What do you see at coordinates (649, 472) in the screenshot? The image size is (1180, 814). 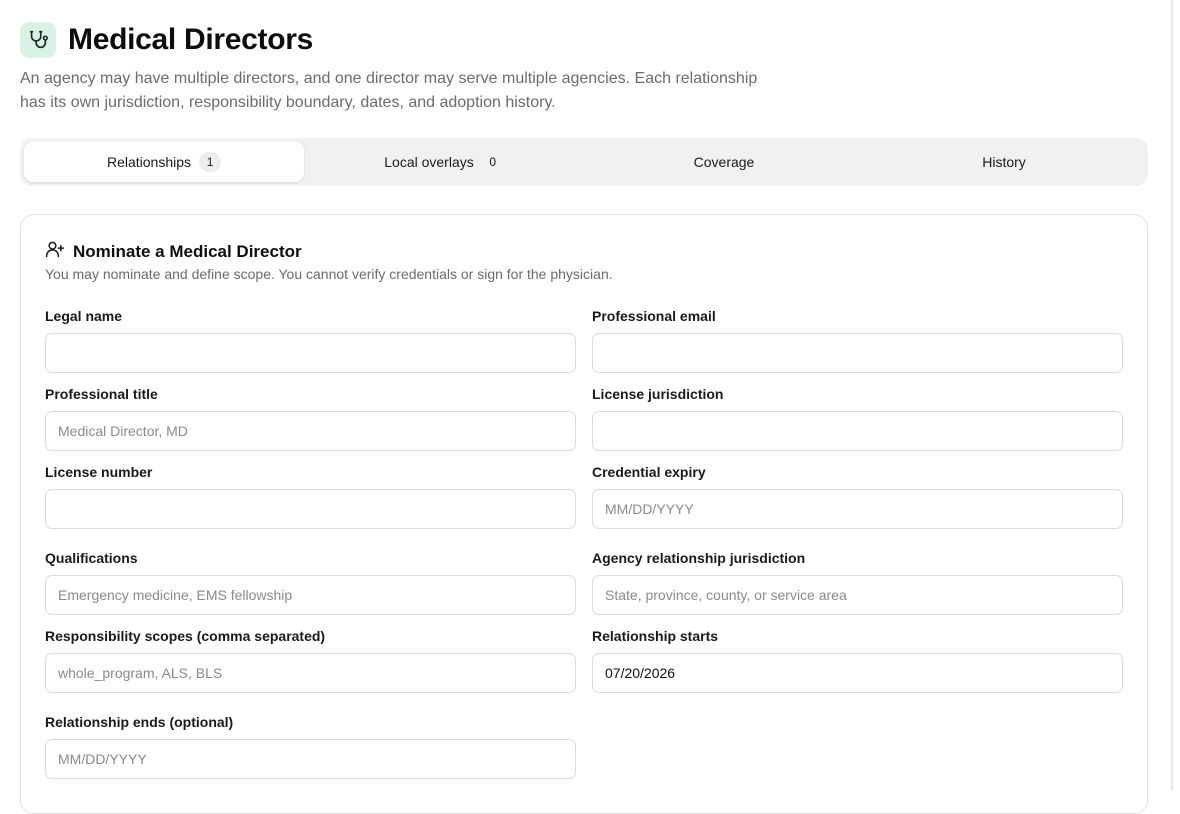 I see `field-label: Credential expiry` at bounding box center [649, 472].